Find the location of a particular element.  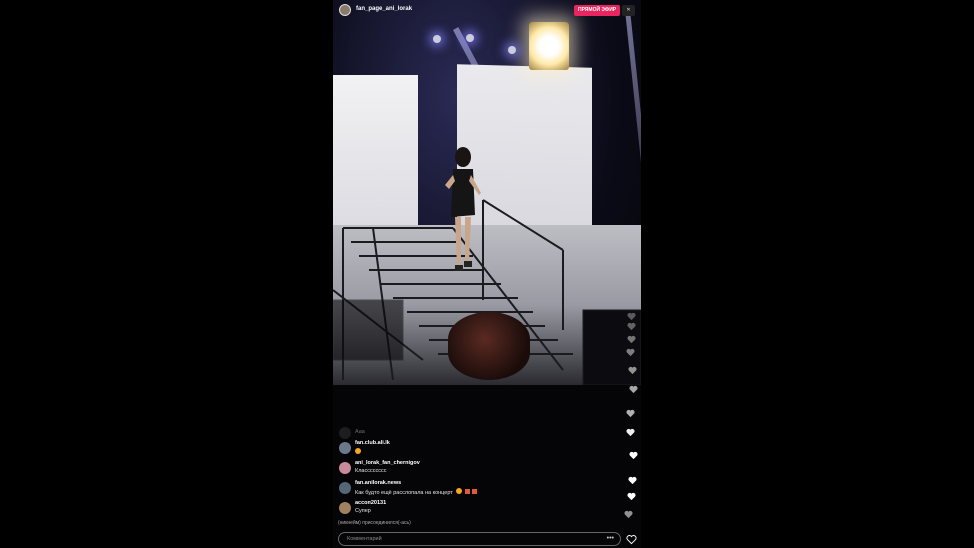

comment-emoji is located at coordinates (358, 452).